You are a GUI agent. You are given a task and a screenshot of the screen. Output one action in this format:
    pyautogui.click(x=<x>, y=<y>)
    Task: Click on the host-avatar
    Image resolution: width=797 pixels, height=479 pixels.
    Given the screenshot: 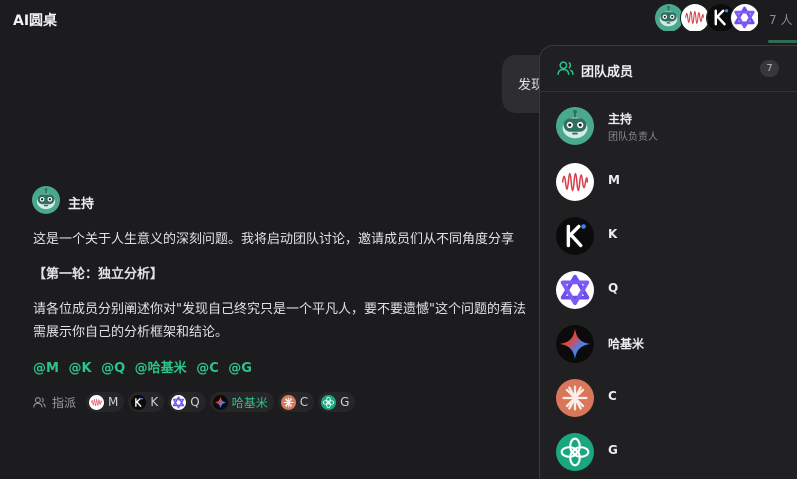 What is the action you would take?
    pyautogui.click(x=46, y=200)
    